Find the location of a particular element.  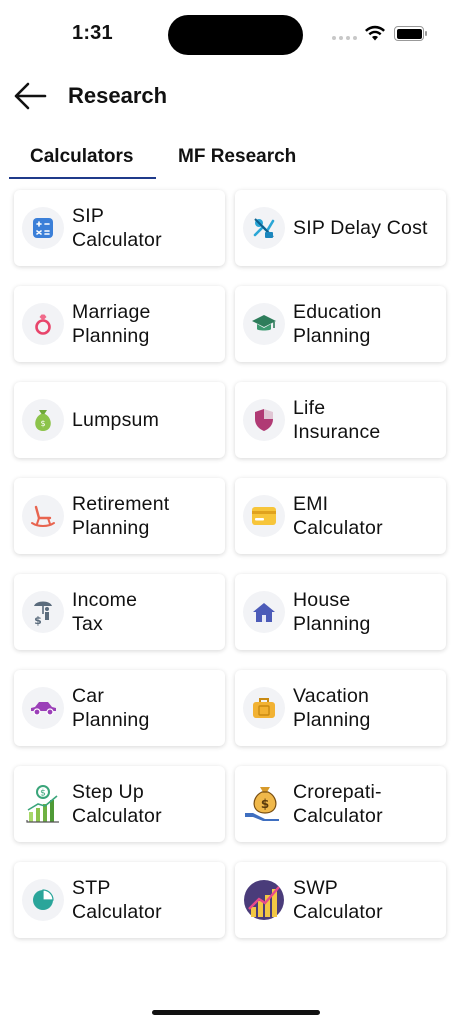

card-label: Life Insurance is located at coordinates (337, 420).